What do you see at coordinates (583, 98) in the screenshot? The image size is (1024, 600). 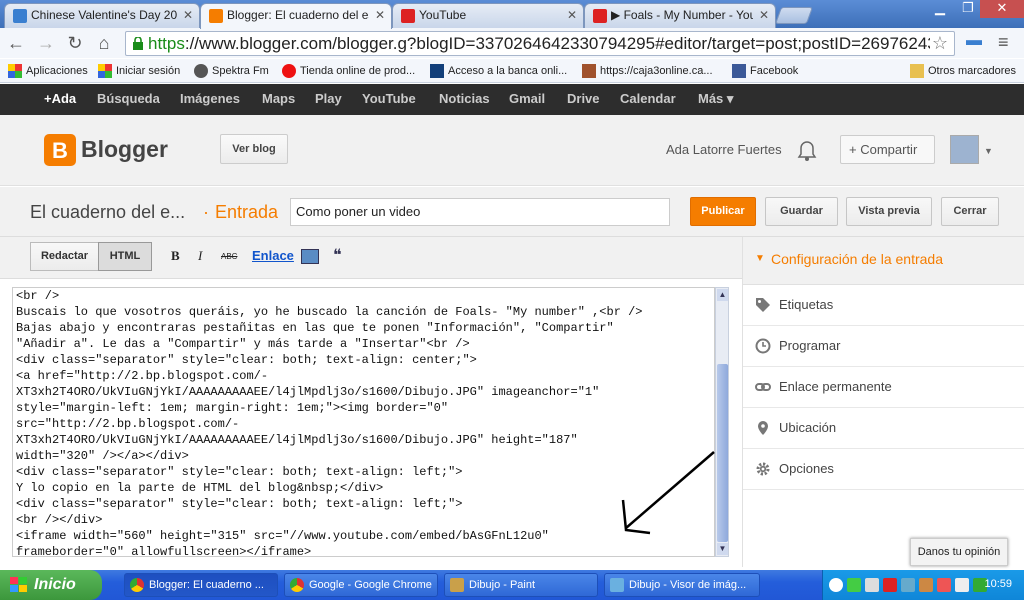 I see `gbar-link-drive: Drive` at bounding box center [583, 98].